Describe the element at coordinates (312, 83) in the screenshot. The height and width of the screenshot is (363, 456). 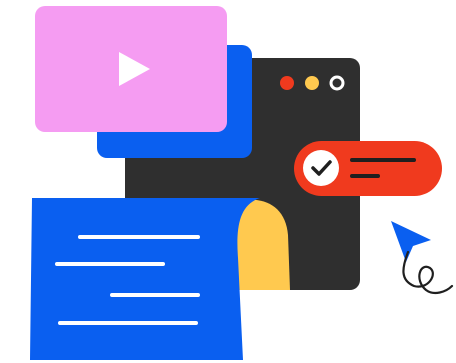
I see `window-minimize-dot` at that location.